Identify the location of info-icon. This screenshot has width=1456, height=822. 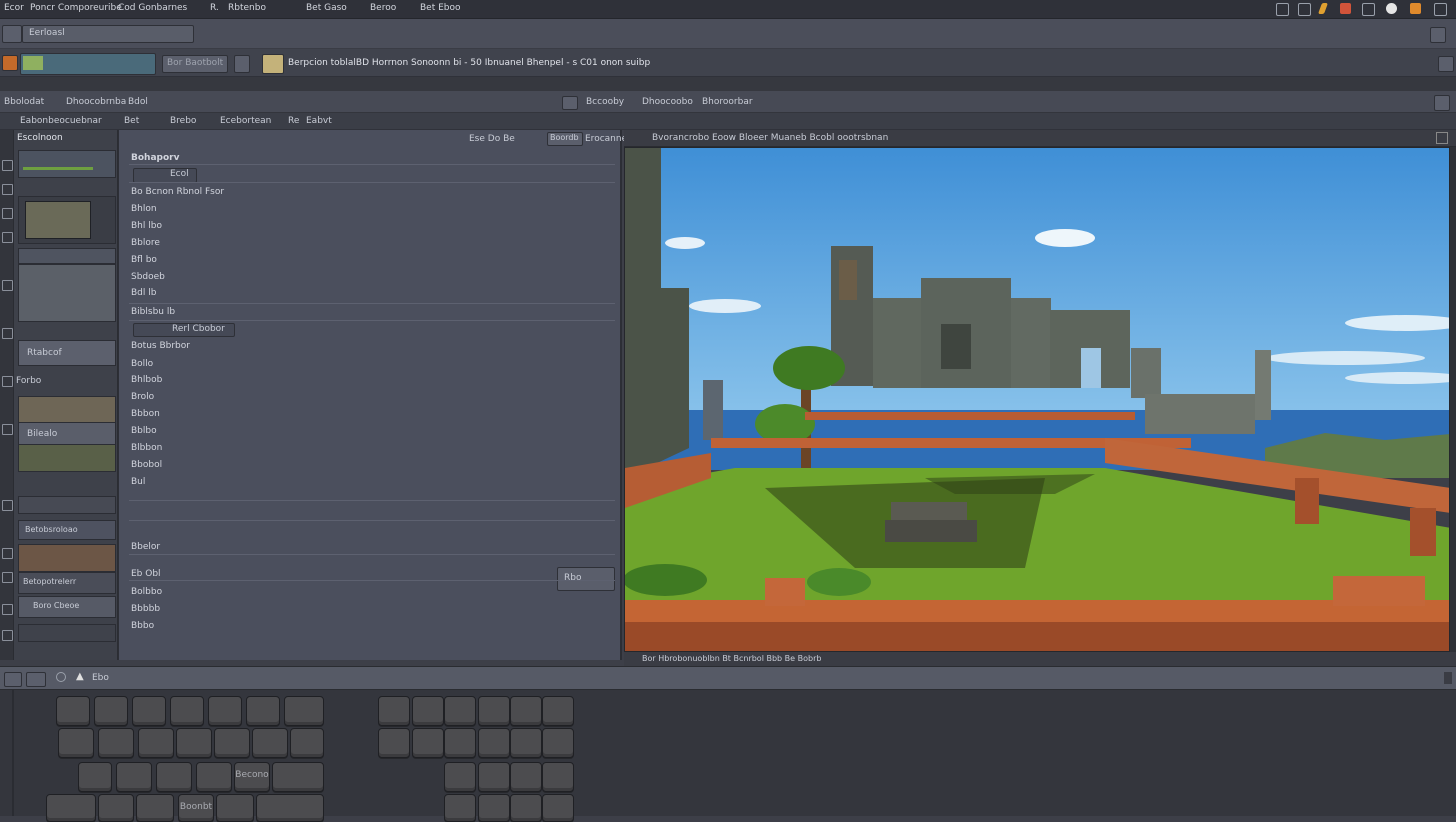
(61, 677).